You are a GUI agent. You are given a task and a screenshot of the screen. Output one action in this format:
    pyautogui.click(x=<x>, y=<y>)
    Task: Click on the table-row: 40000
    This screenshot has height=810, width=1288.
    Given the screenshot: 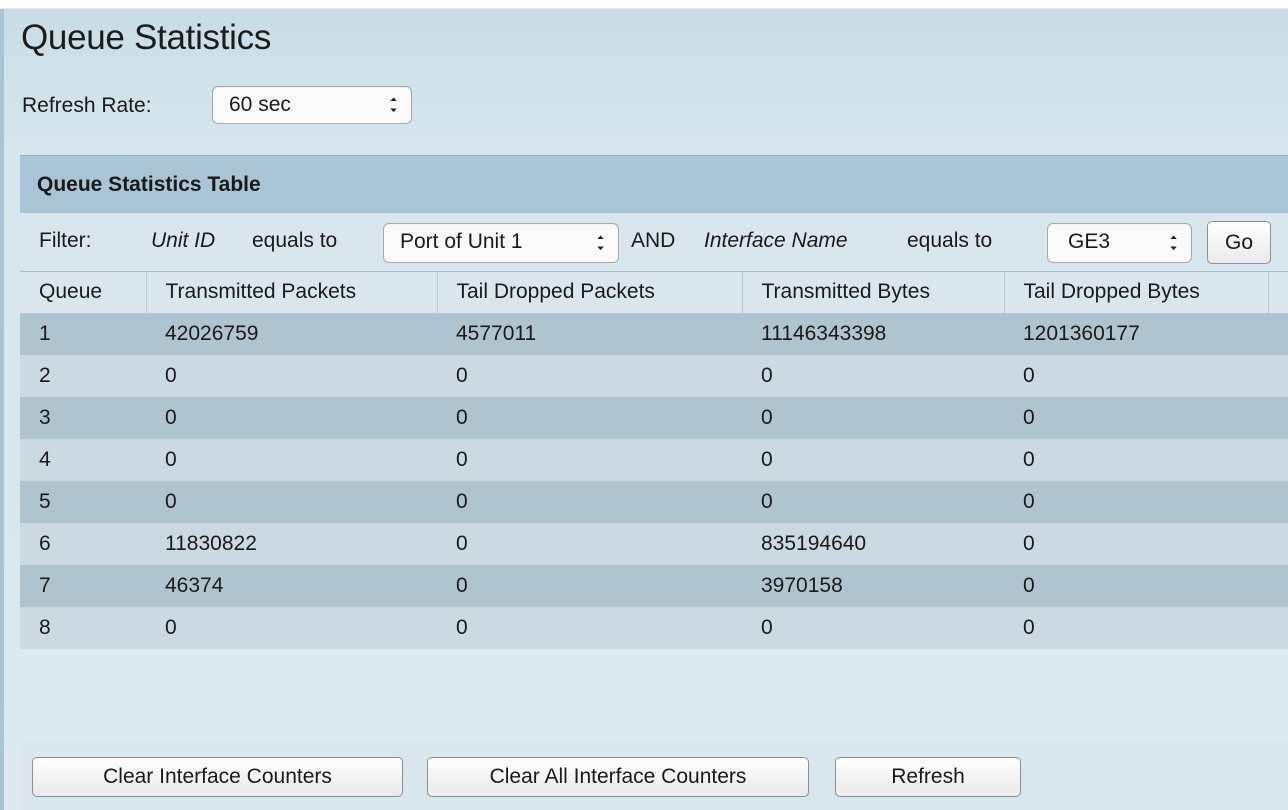 What is the action you would take?
    pyautogui.click(x=654, y=460)
    